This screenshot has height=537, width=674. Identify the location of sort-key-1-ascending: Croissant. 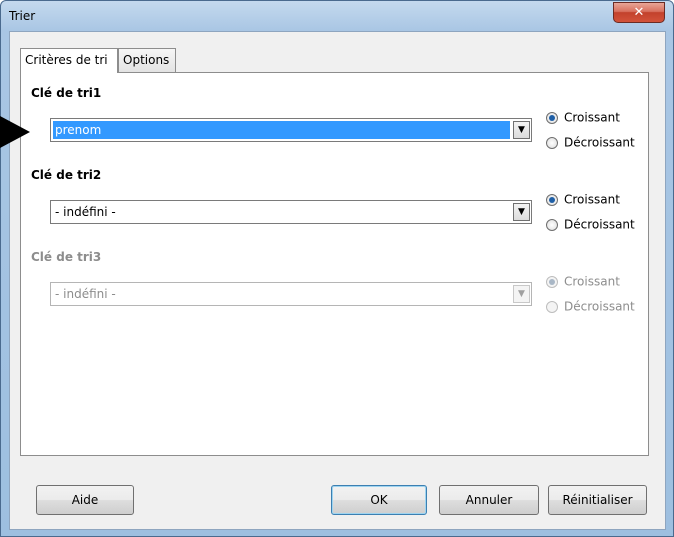
(583, 119).